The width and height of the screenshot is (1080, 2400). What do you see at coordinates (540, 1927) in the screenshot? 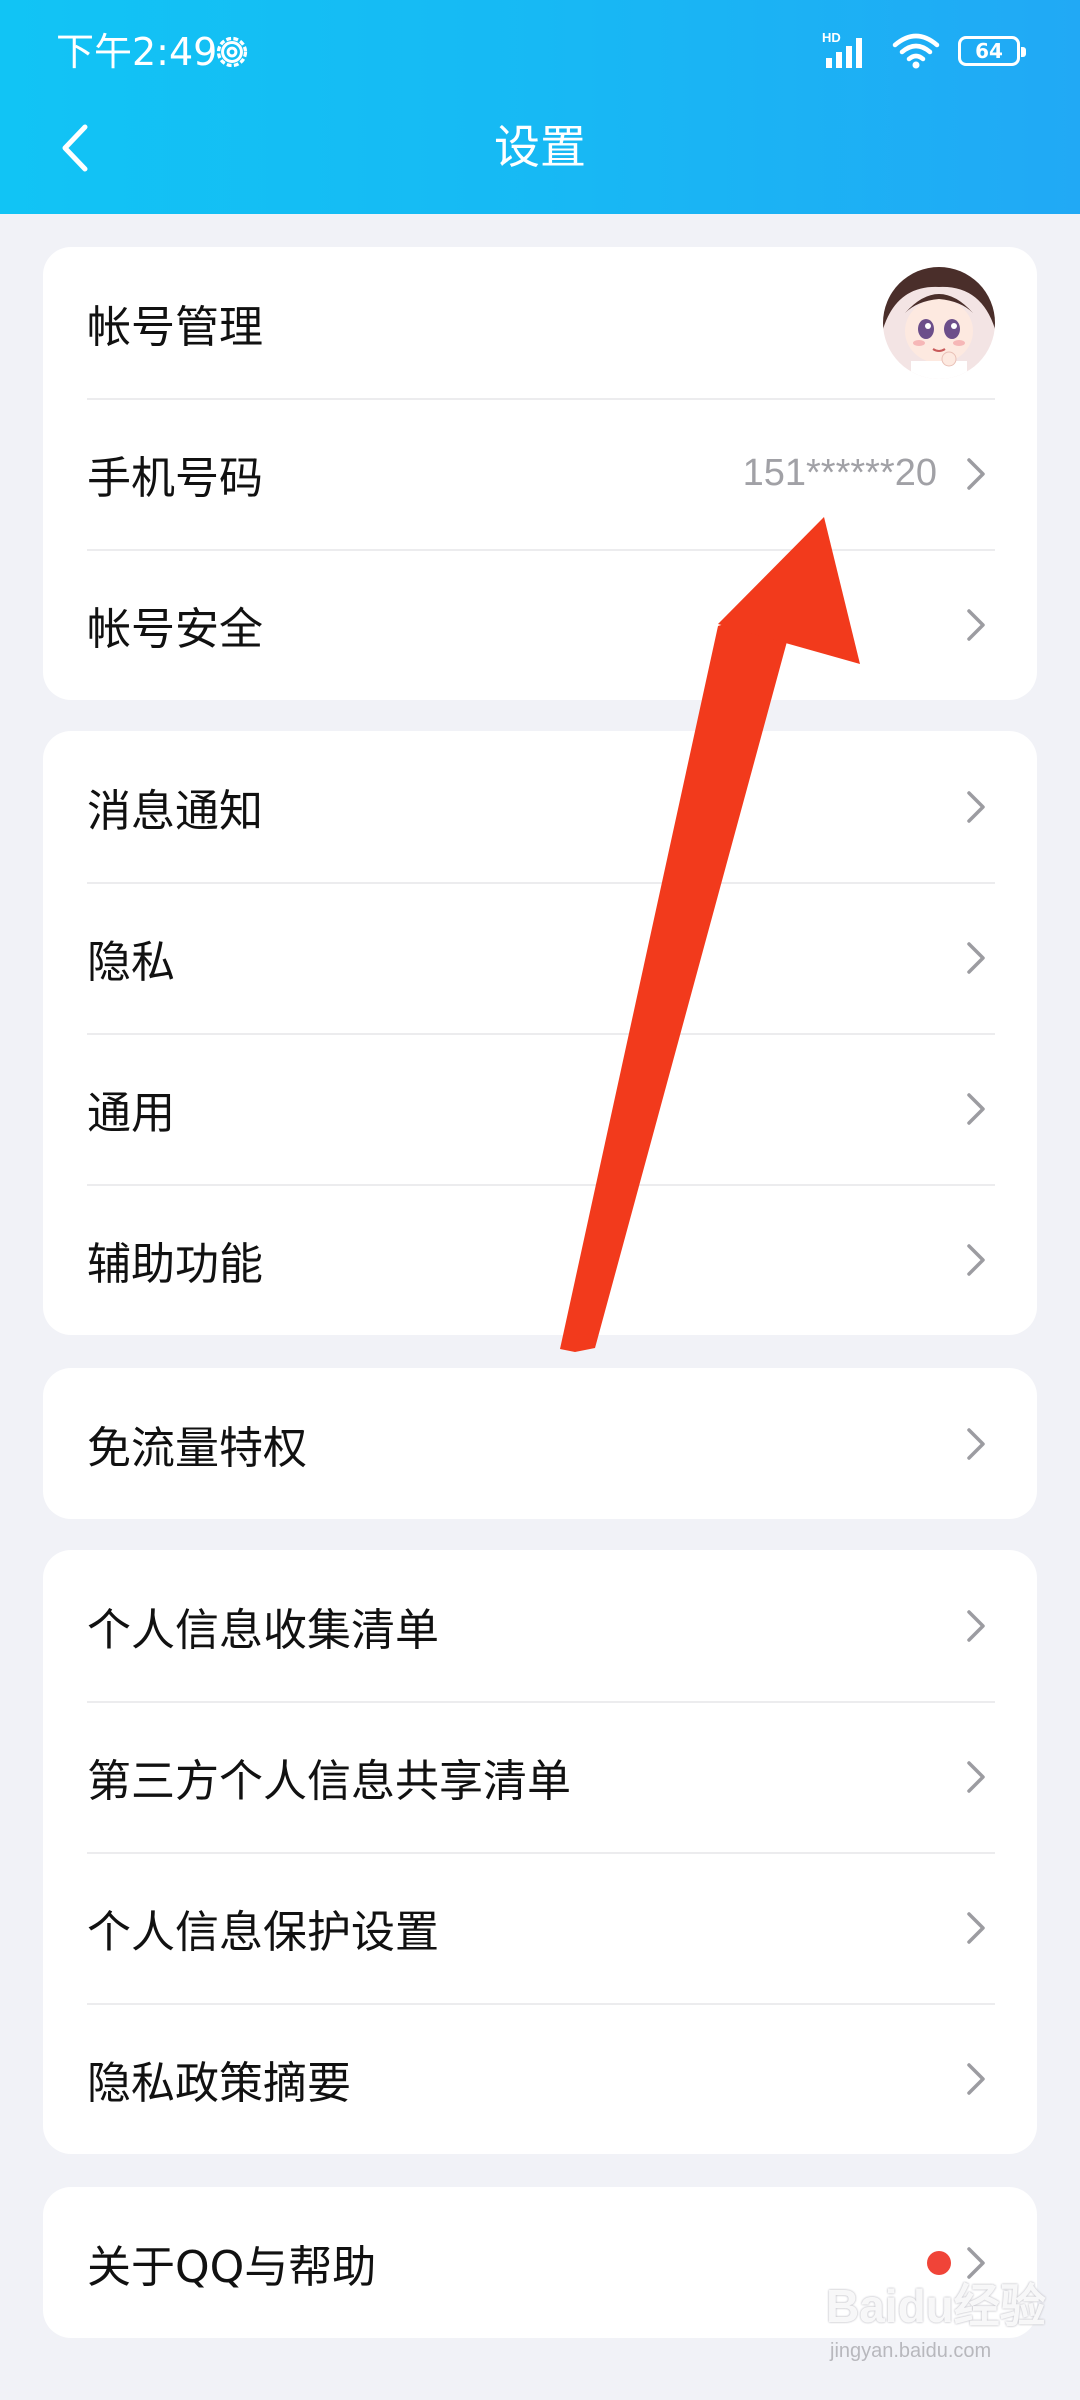
I see `personal-info-protection-row: 个人信息保护设置` at bounding box center [540, 1927].